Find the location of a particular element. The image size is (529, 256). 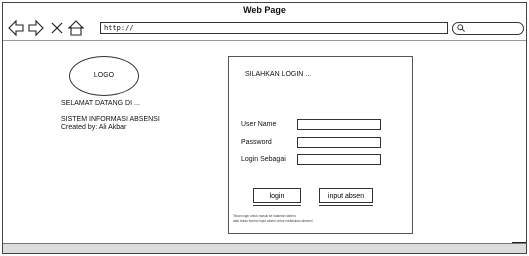

input-absen-button-underline is located at coordinates (346, 205).